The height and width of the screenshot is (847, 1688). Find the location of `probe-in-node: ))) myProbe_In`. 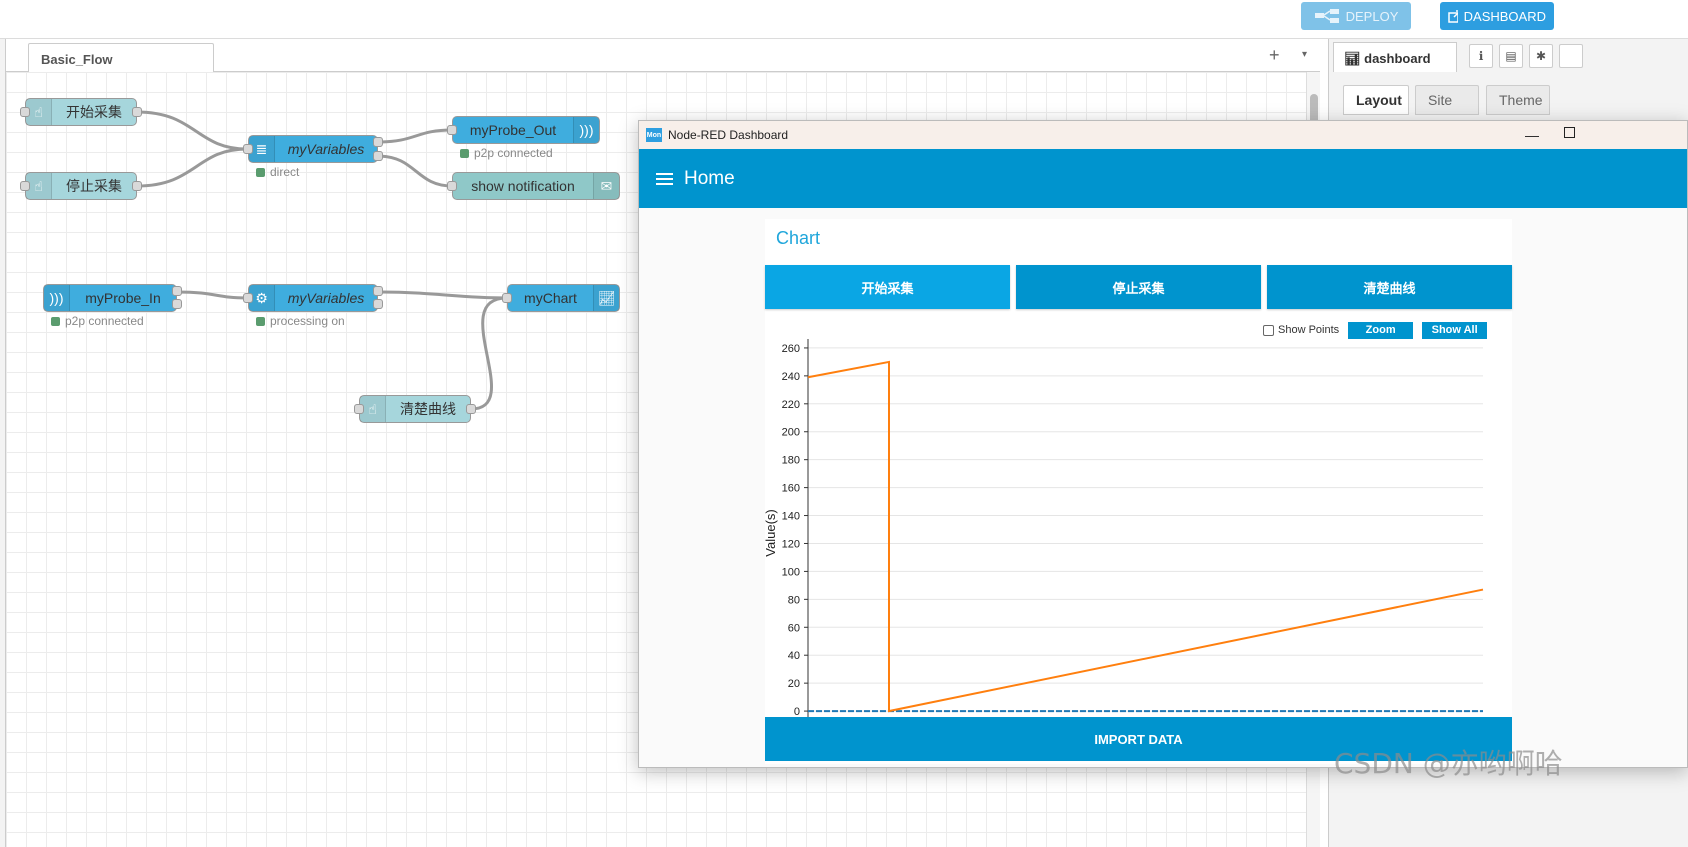

probe-in-node: ))) myProbe_In is located at coordinates (110, 298).